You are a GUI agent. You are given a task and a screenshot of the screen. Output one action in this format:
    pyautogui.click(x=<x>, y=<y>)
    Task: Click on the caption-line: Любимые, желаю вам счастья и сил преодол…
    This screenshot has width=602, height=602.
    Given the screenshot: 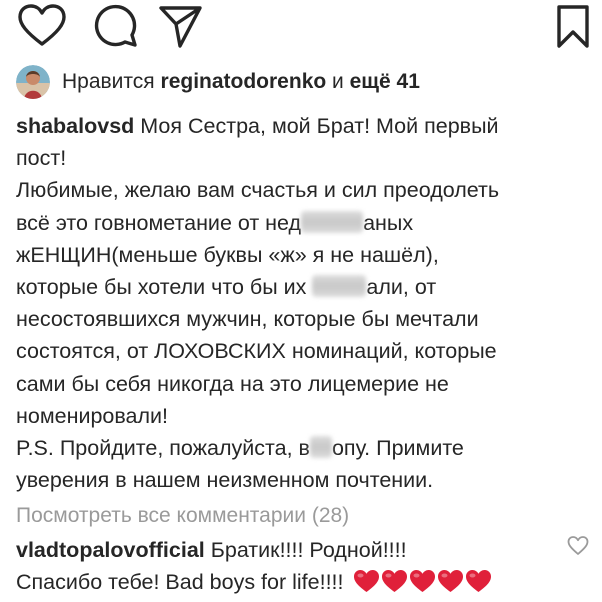 What is the action you would take?
    pyautogui.click(x=258, y=190)
    